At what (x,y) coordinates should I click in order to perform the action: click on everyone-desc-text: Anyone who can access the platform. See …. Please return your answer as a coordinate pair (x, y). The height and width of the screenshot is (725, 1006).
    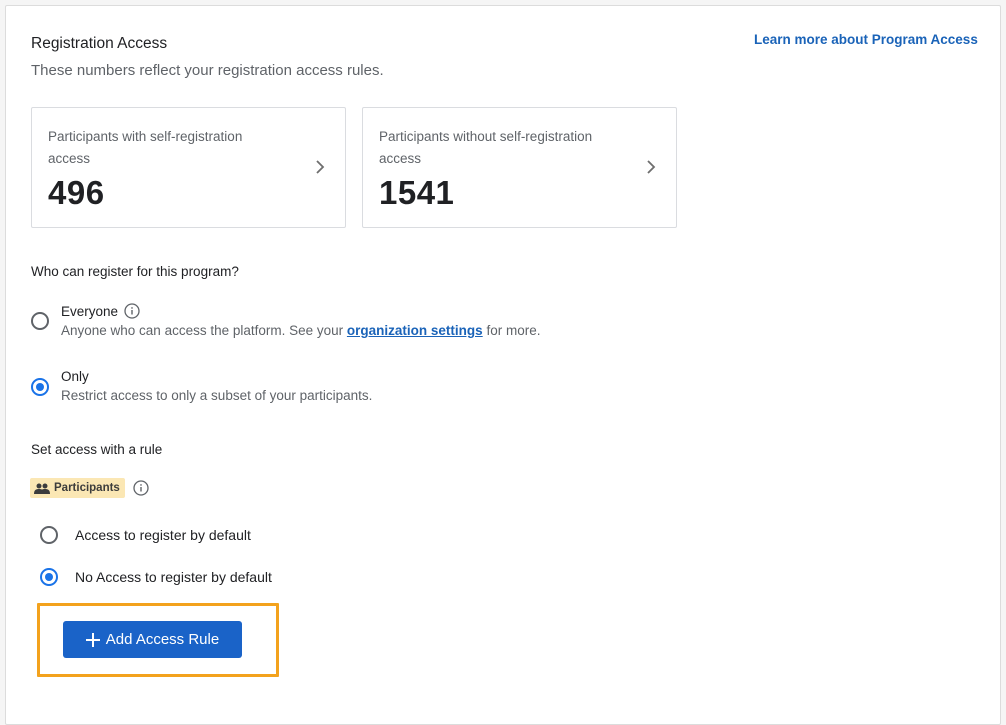
    Looking at the image, I should click on (202, 330).